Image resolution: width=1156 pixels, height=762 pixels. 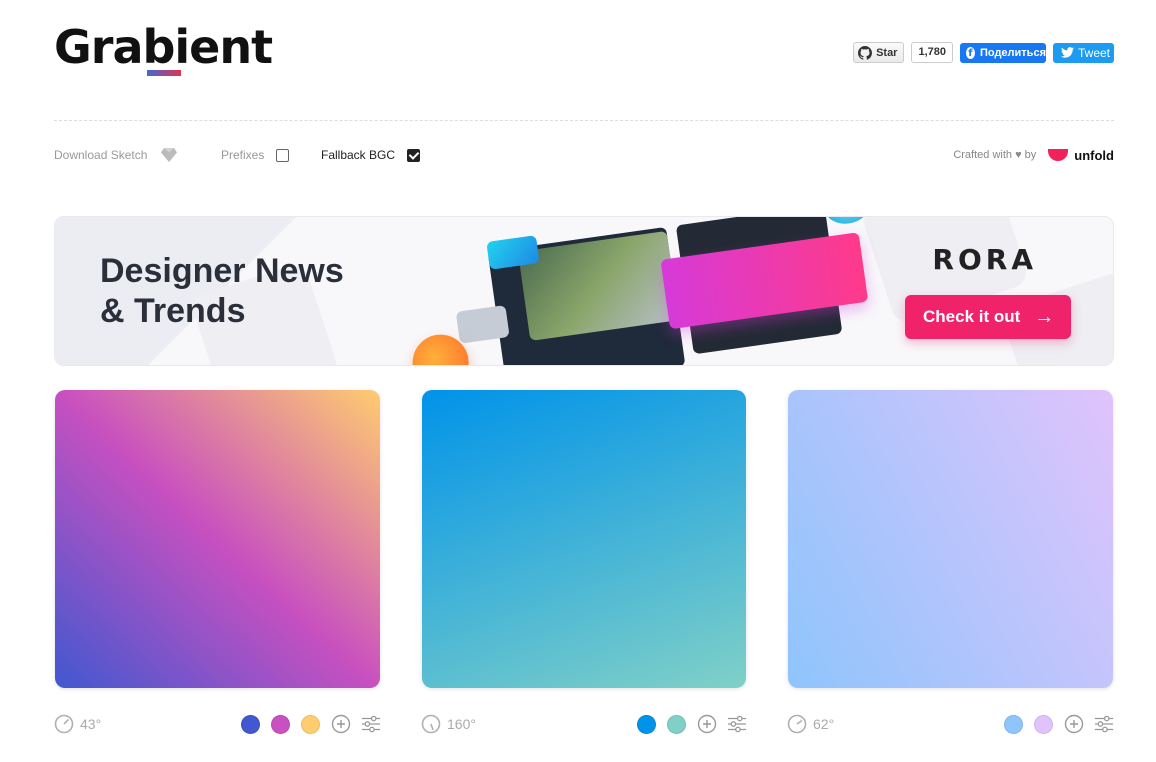 What do you see at coordinates (995, 155) in the screenshot?
I see `crafted-by-text: Crafted with ♥ by` at bounding box center [995, 155].